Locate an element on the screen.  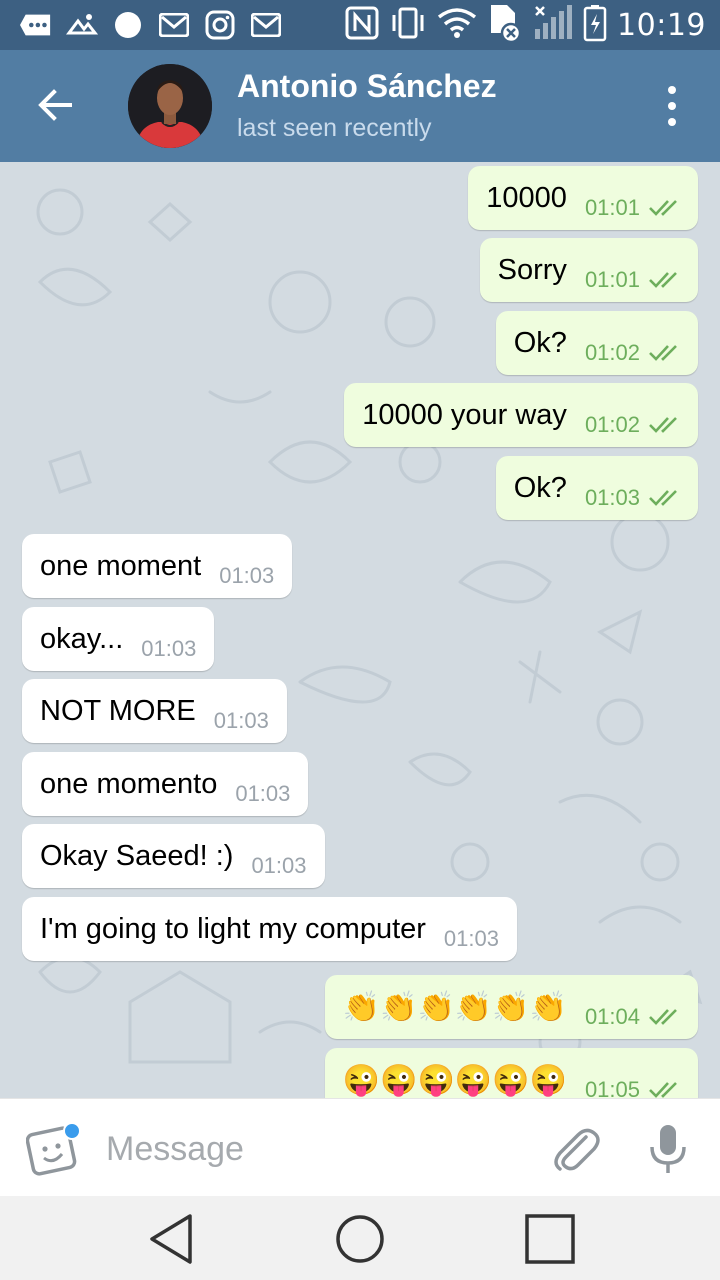
system-navigation-bar is located at coordinates (360, 1238).